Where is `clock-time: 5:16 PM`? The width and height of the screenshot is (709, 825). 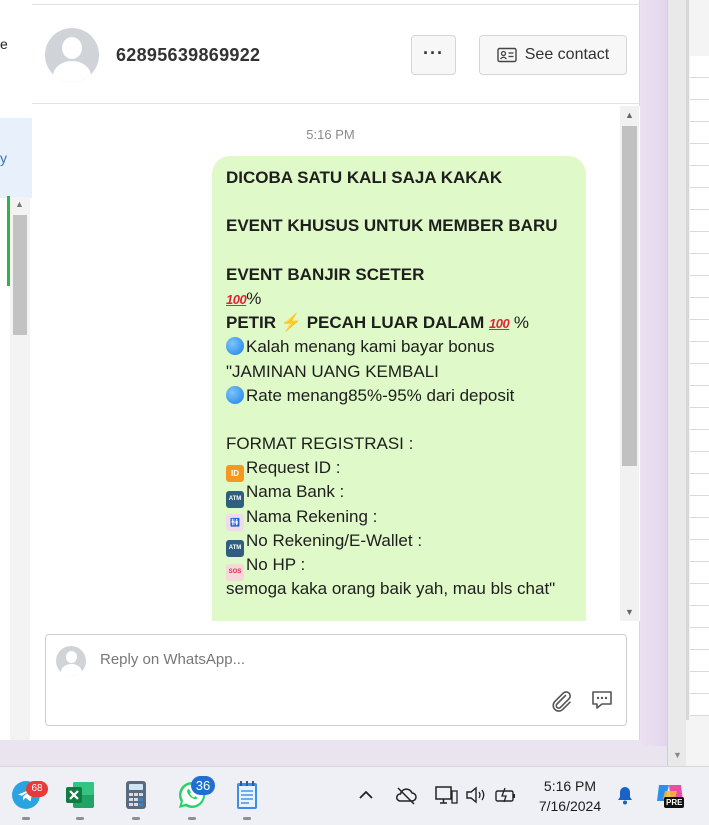 clock-time: 5:16 PM is located at coordinates (570, 786).